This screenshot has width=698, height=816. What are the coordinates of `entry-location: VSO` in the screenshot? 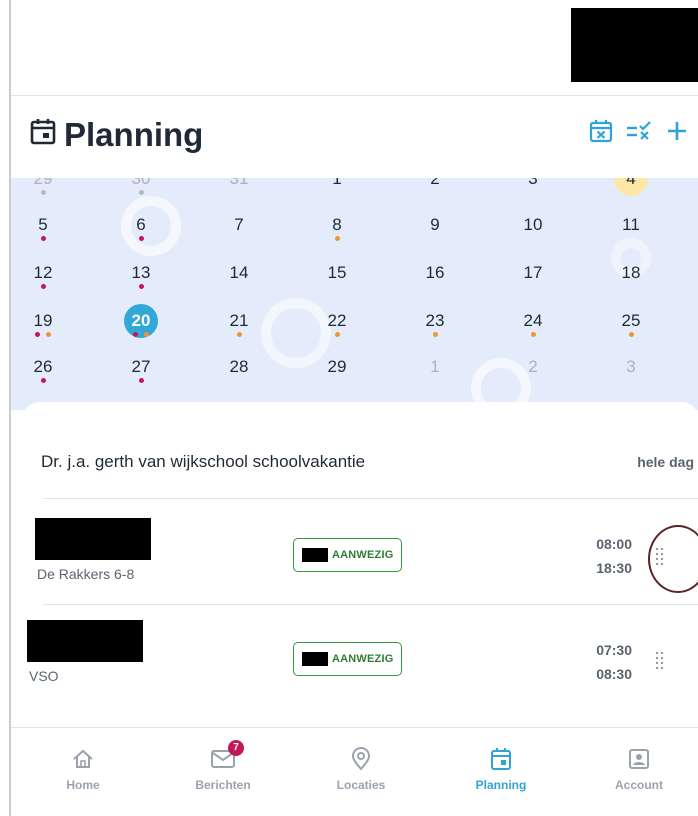 It's located at (44, 676).